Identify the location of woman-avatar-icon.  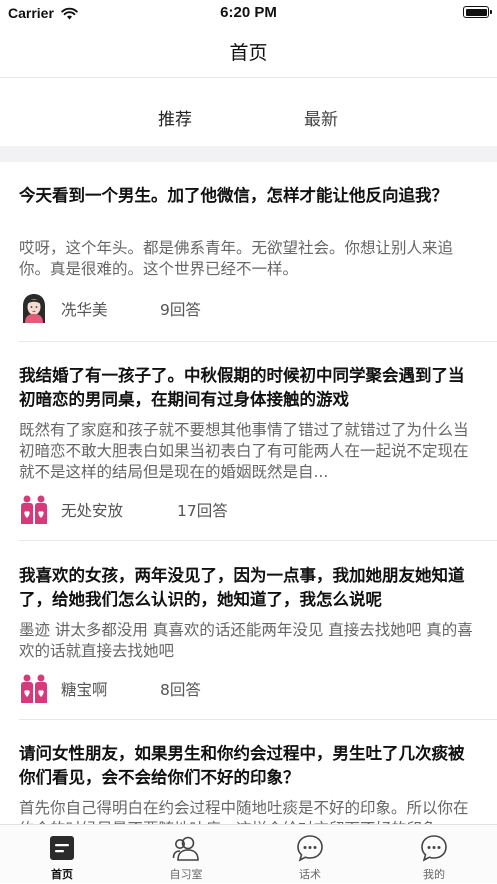
(34, 308).